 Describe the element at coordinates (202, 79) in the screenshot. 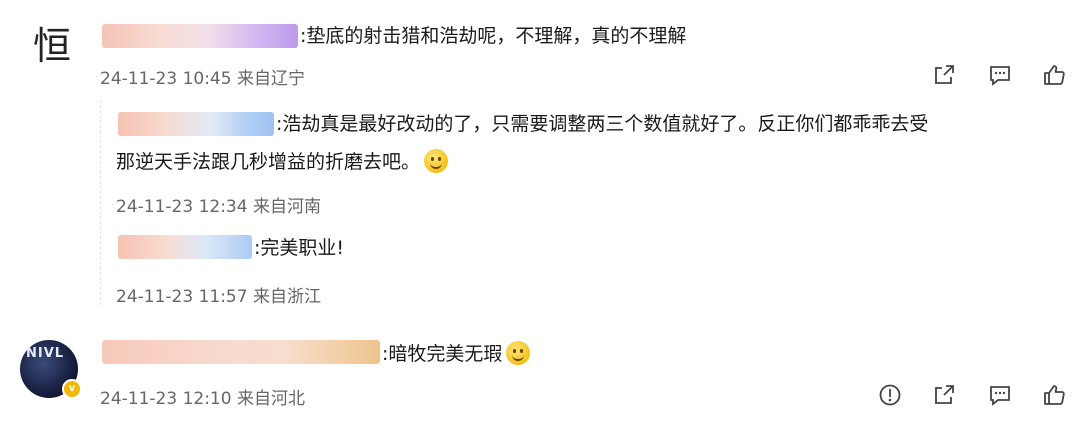

I see `comment-meta: 24-11-23 10:45 来自辽宁` at that location.